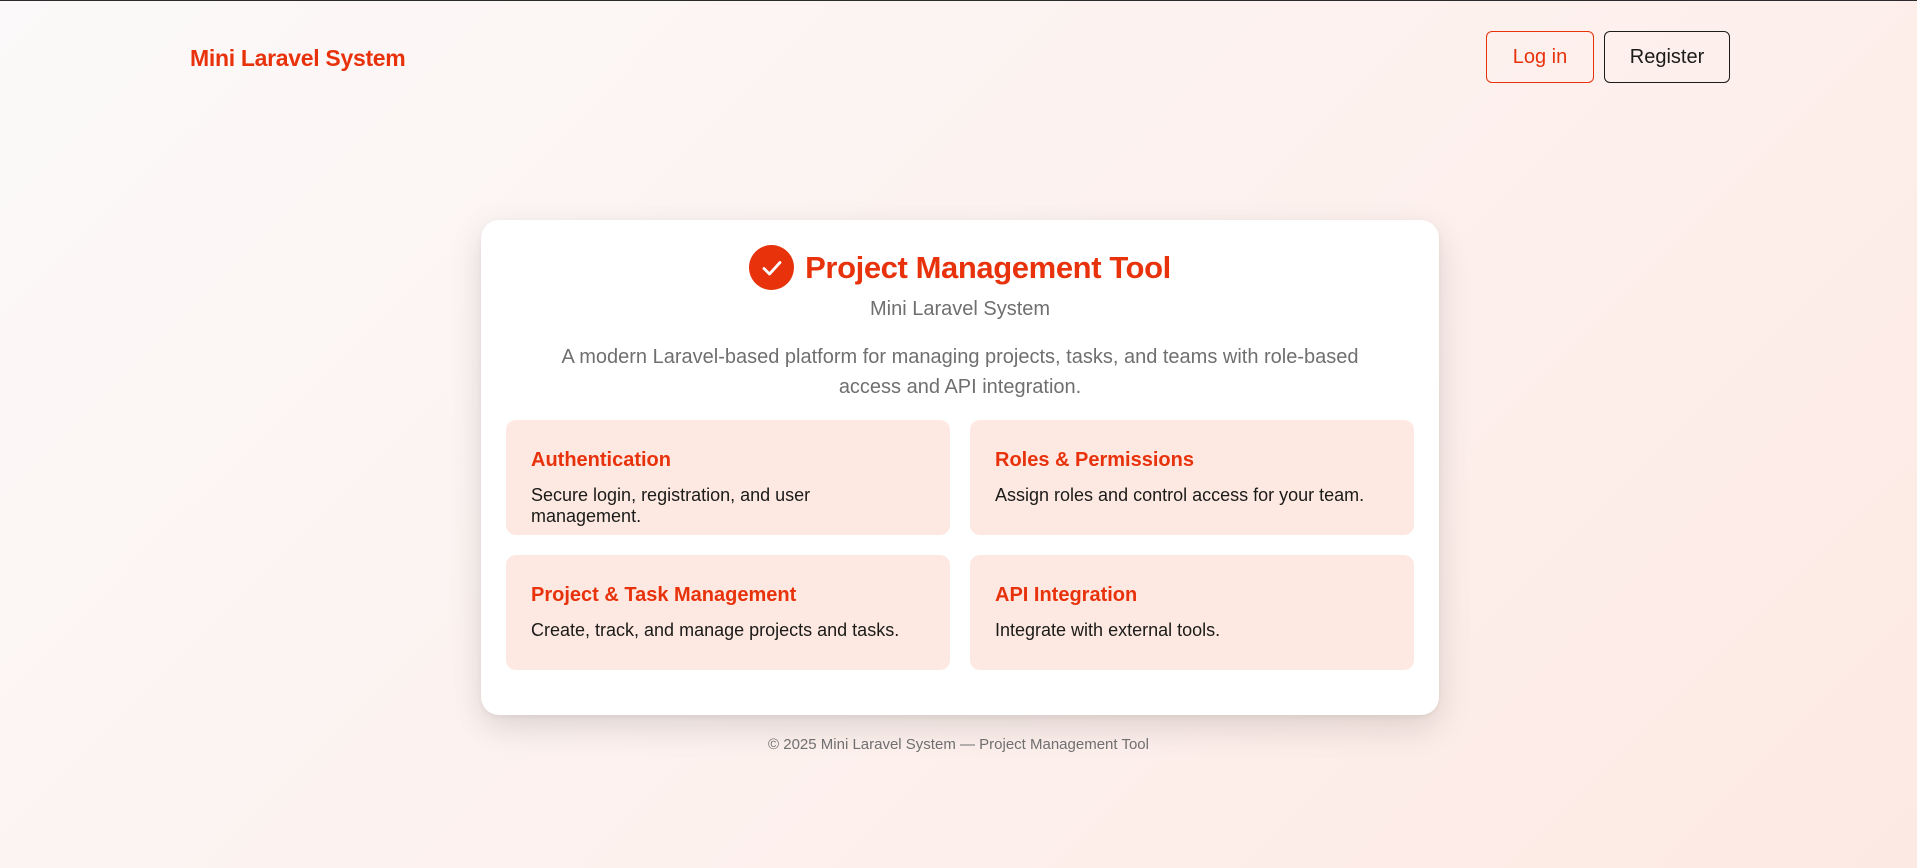 This screenshot has height=868, width=1917. Describe the element at coordinates (772, 267) in the screenshot. I see `check-circle-icon` at that location.